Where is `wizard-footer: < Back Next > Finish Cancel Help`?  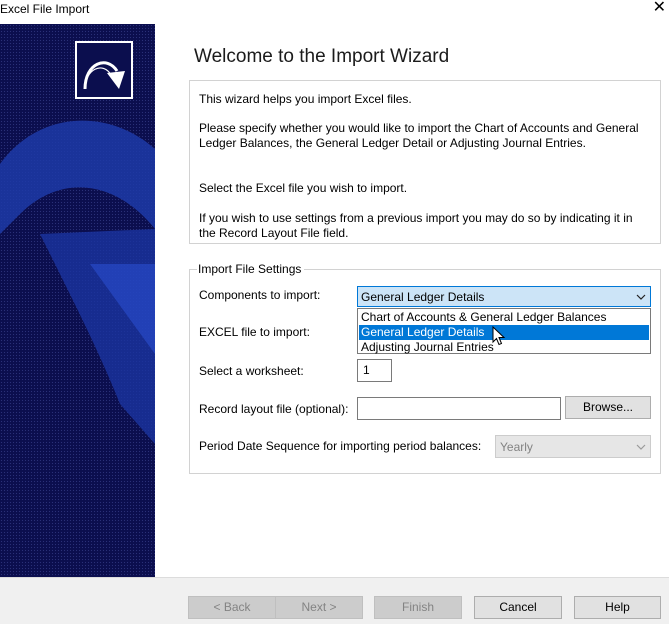
wizard-footer: < Back Next > Finish Cancel Help is located at coordinates (334, 600).